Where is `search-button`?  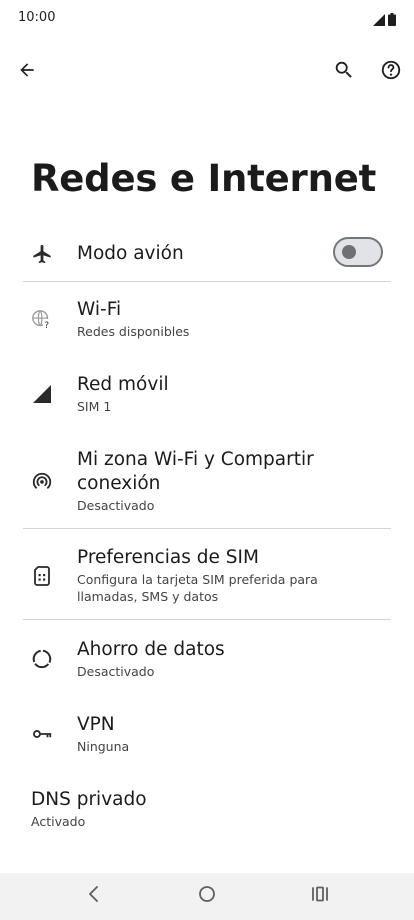 search-button is located at coordinates (344, 72).